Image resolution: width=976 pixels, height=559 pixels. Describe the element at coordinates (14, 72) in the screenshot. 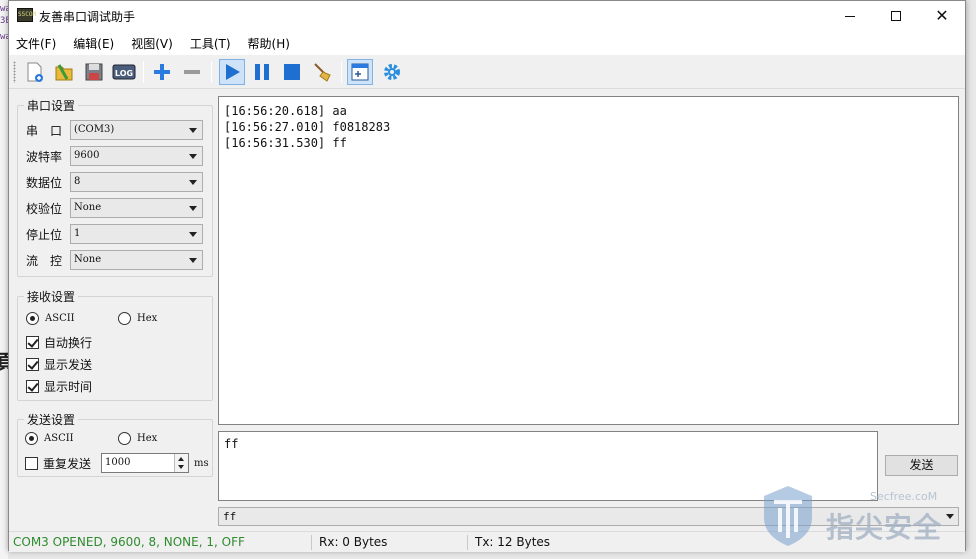

I see `toolbar-grip` at that location.